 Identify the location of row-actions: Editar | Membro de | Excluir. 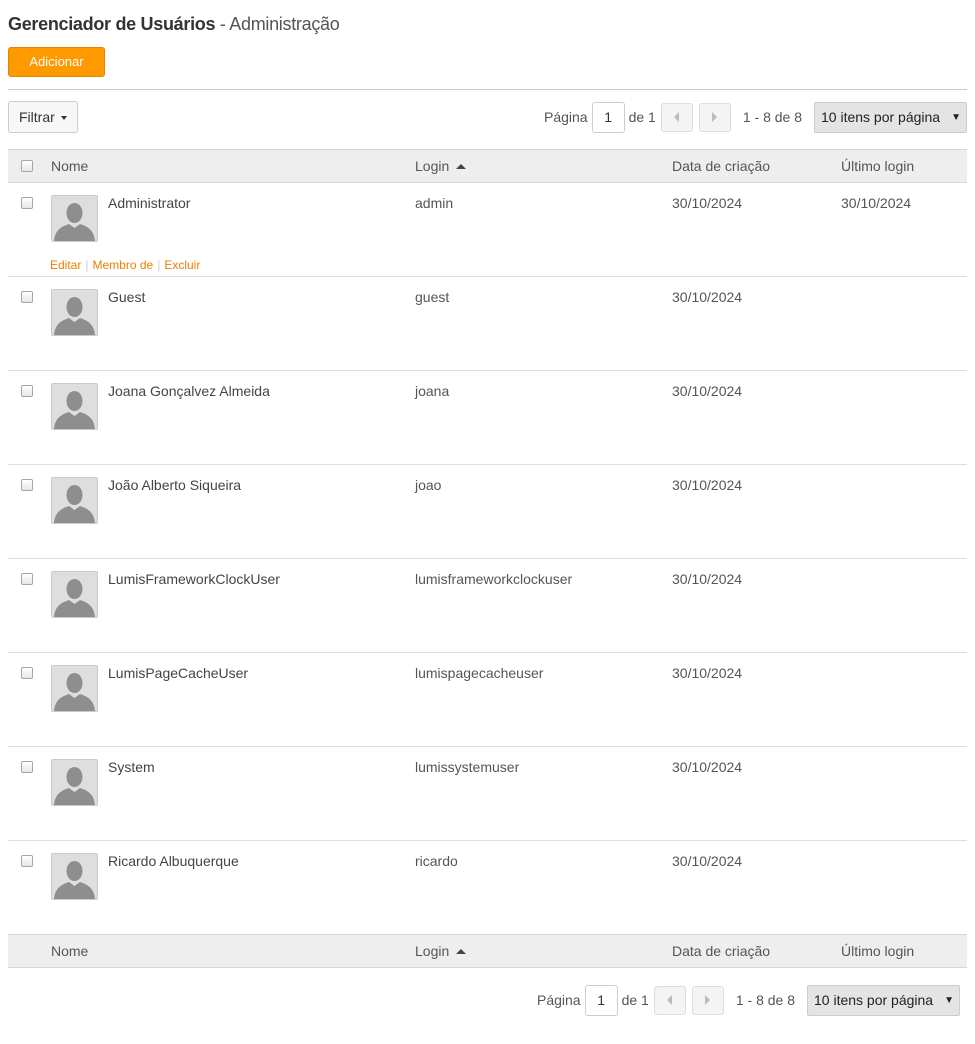
(125, 265).